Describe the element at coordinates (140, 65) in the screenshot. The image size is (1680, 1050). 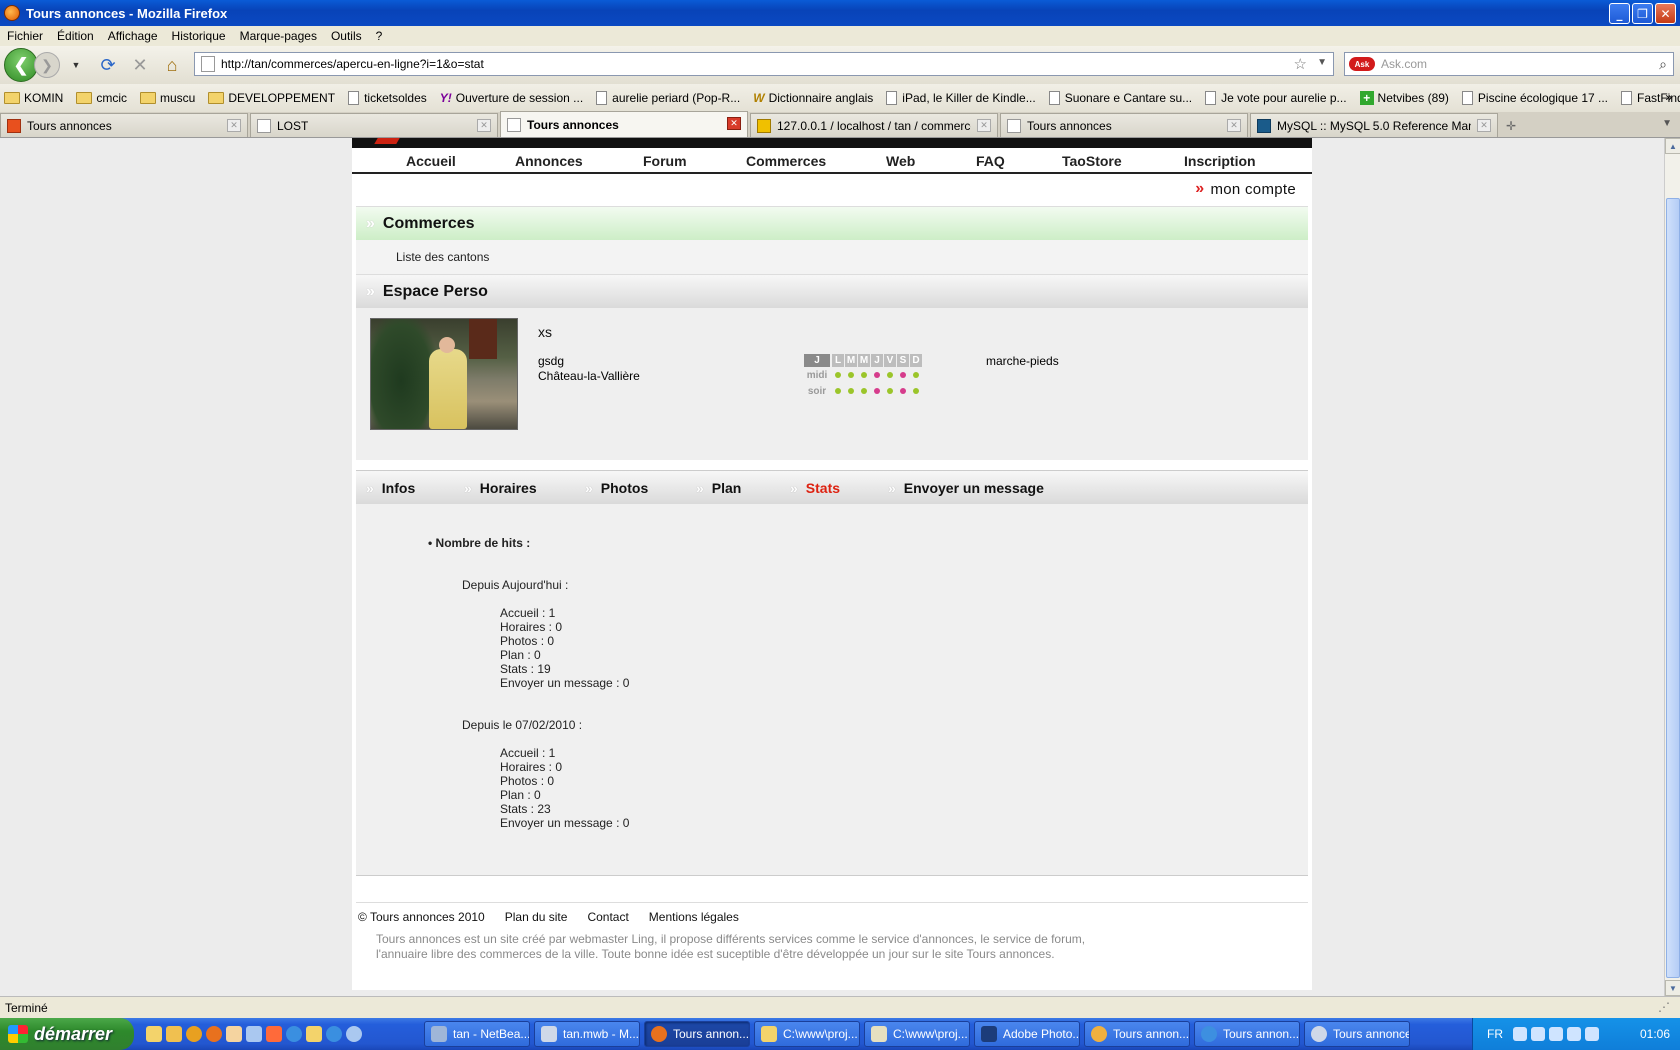
I see `stop-icon: ✕` at that location.